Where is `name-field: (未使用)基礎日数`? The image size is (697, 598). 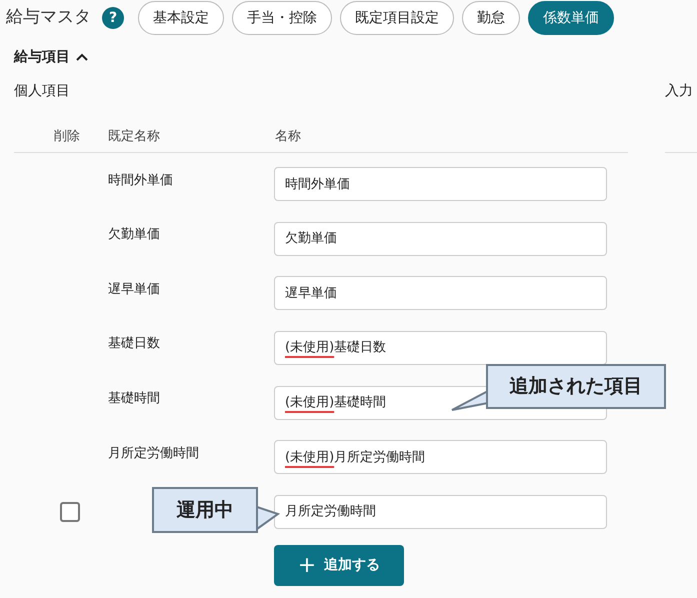
name-field: (未使用)基礎日数 is located at coordinates (440, 348).